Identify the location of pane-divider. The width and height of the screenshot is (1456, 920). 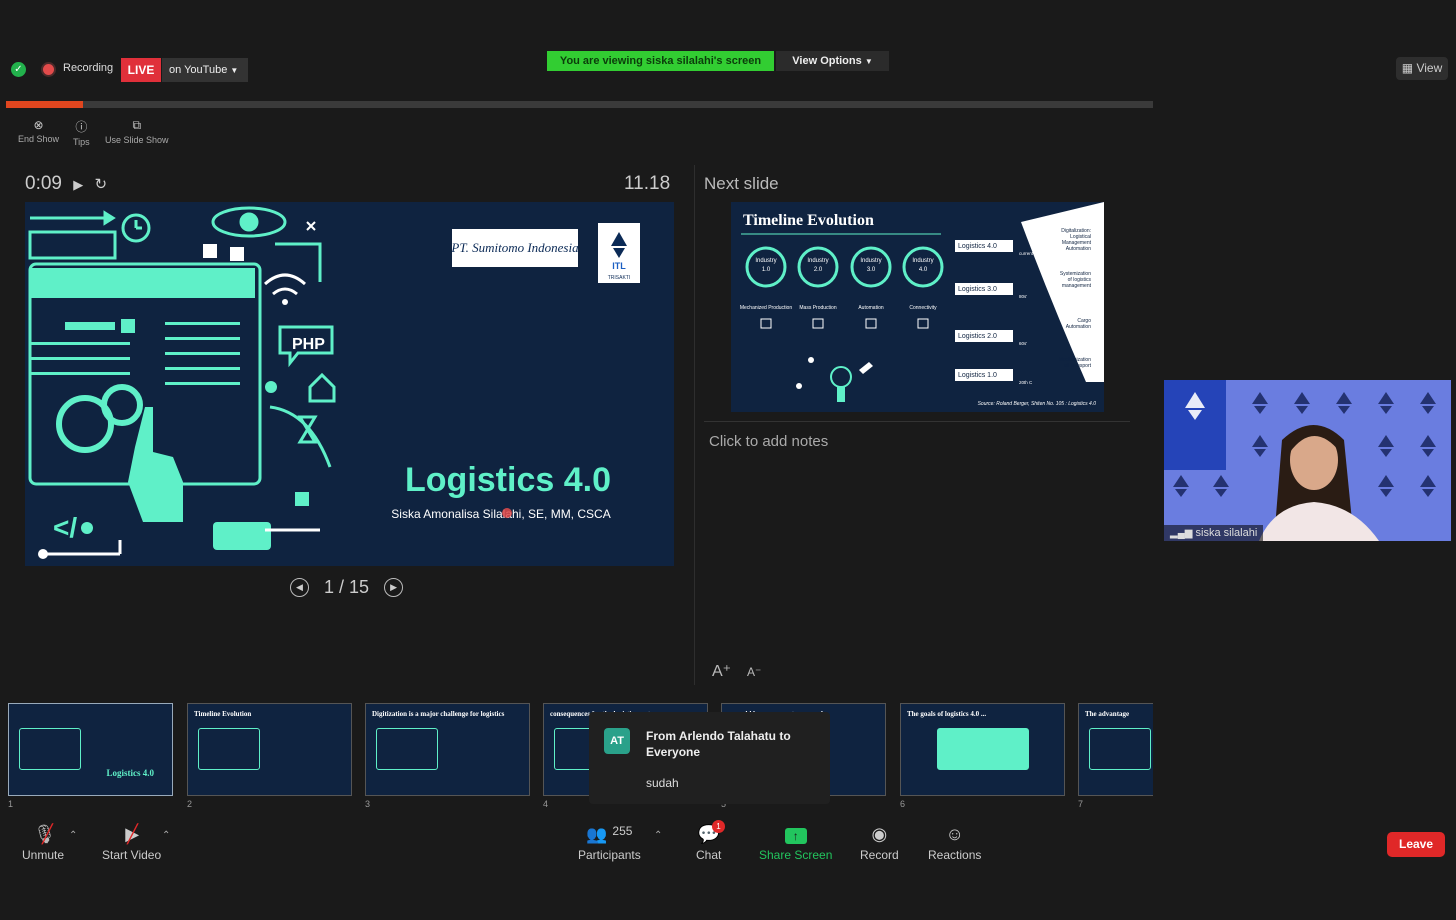
(694, 425).